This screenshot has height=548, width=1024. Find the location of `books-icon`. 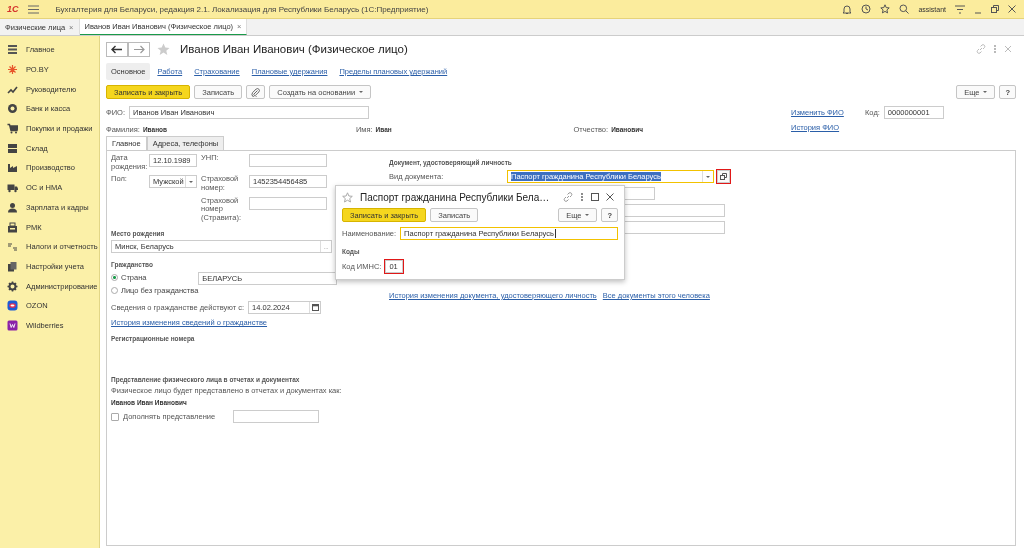

books-icon is located at coordinates (12, 266).